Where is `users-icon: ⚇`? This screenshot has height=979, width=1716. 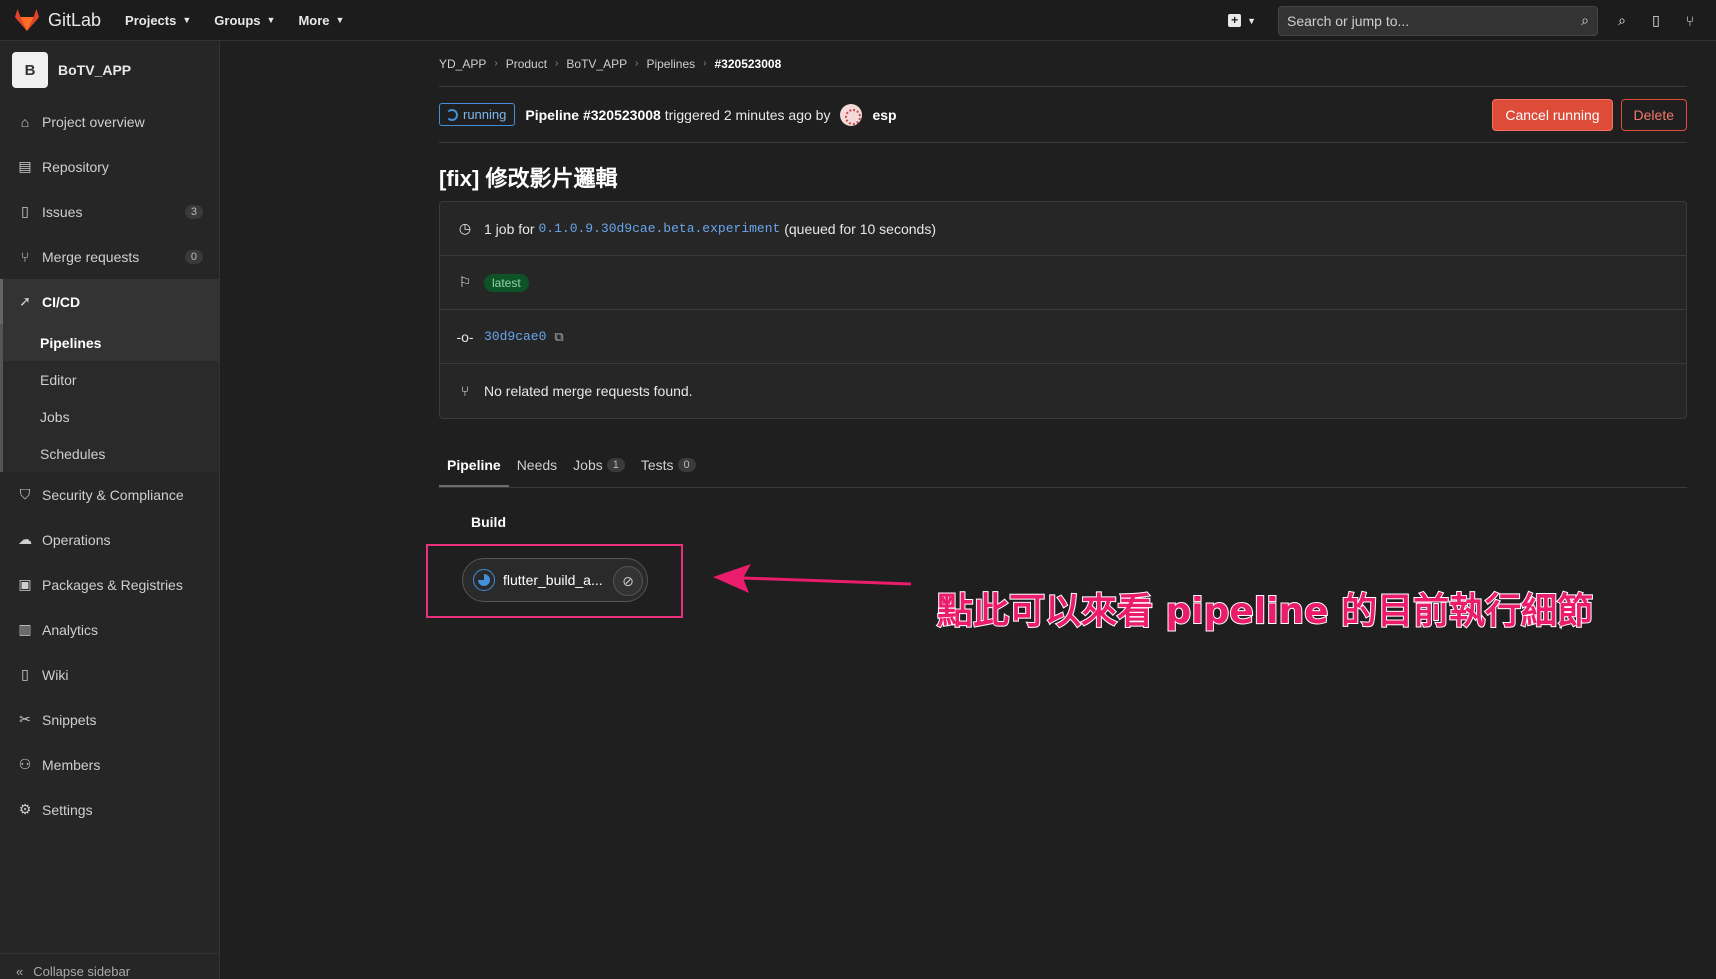 users-icon: ⚇ is located at coordinates (25, 764).